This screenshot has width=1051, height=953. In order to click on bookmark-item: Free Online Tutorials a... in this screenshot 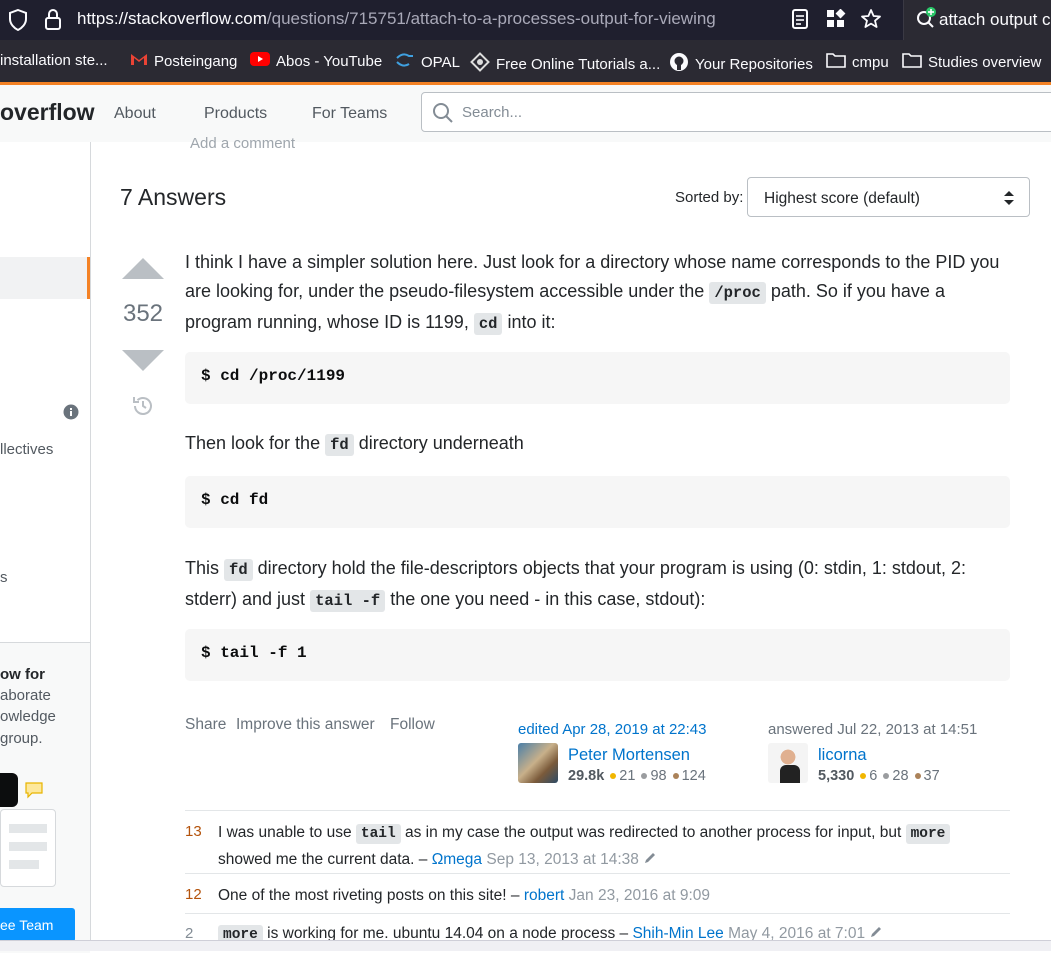, I will do `click(565, 64)`.